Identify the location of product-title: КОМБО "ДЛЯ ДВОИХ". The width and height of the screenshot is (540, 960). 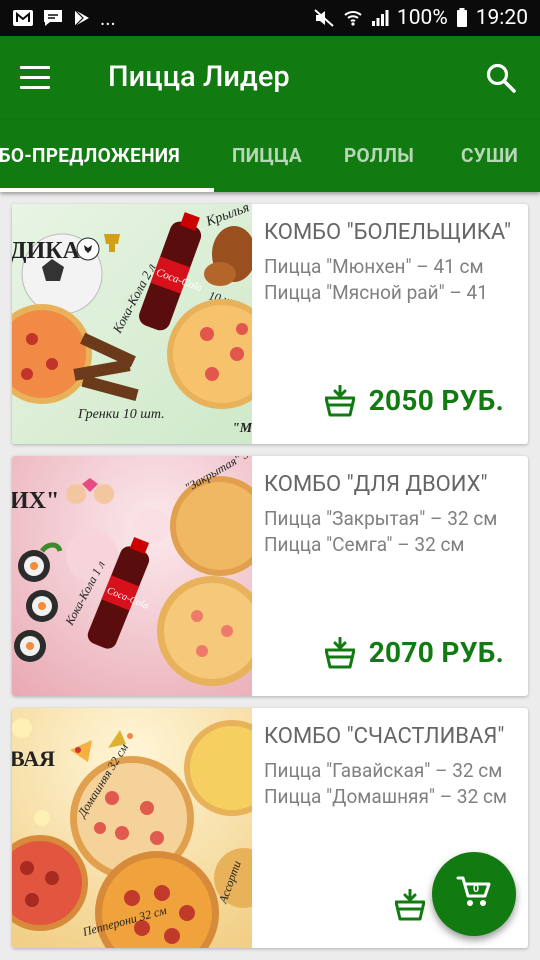
(376, 484).